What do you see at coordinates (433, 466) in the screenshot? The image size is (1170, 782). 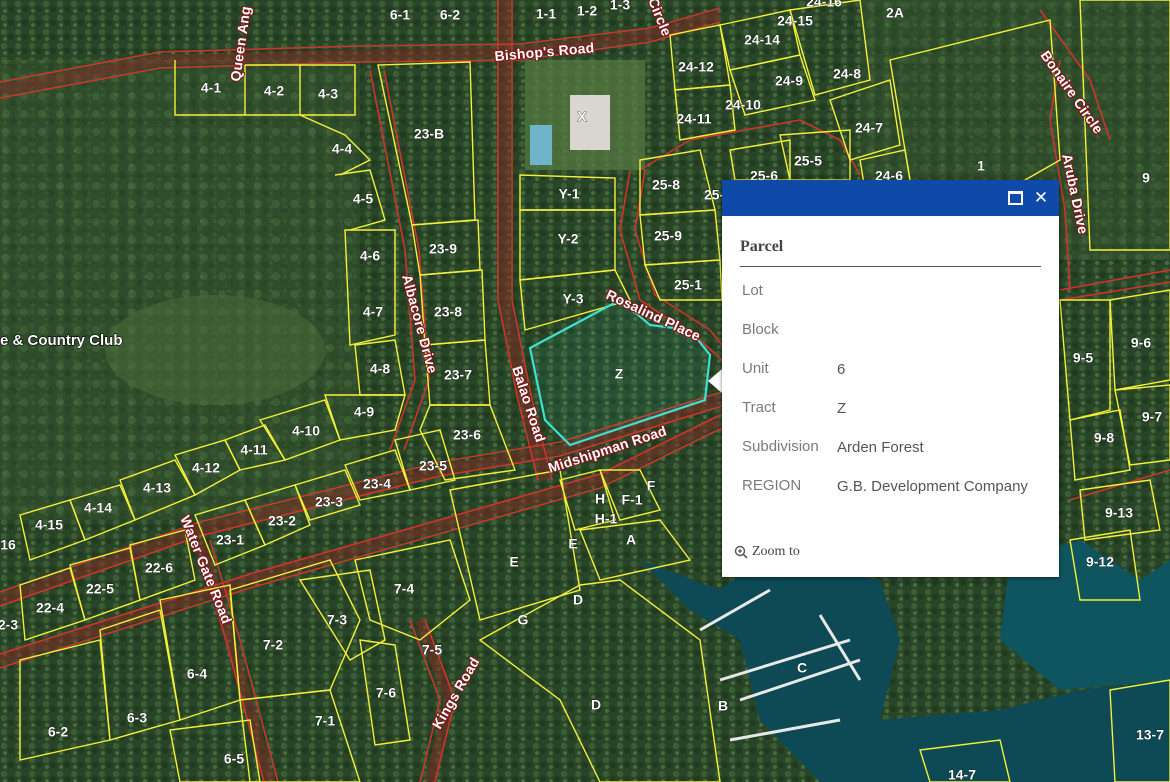 I see `parcel-label: 23-5` at bounding box center [433, 466].